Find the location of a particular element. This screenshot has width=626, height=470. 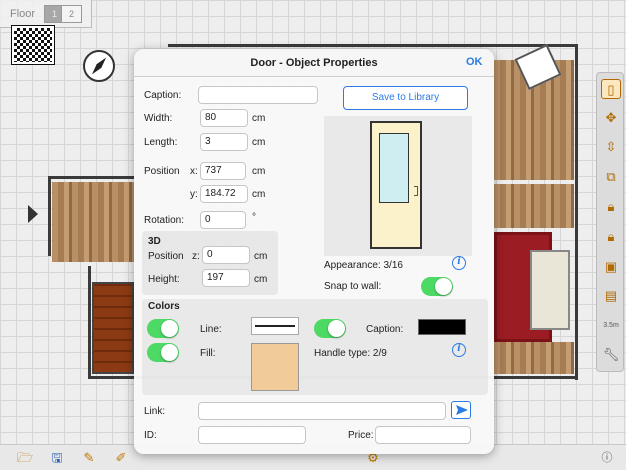

ok-button: OK is located at coordinates (474, 62).